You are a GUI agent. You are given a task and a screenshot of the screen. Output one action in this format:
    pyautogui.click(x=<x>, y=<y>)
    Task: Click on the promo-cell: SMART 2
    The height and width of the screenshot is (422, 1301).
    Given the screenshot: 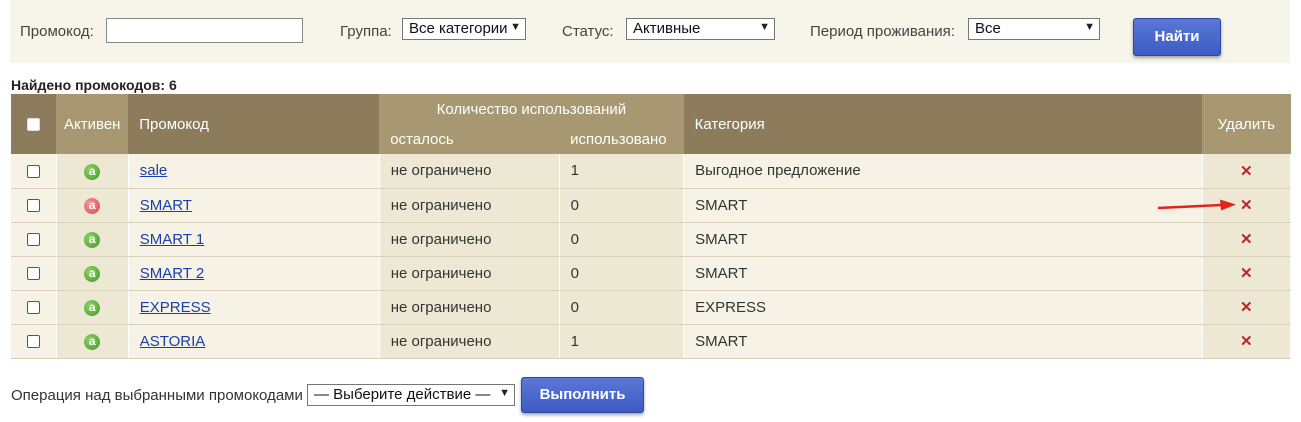 What is the action you would take?
    pyautogui.click(x=254, y=273)
    